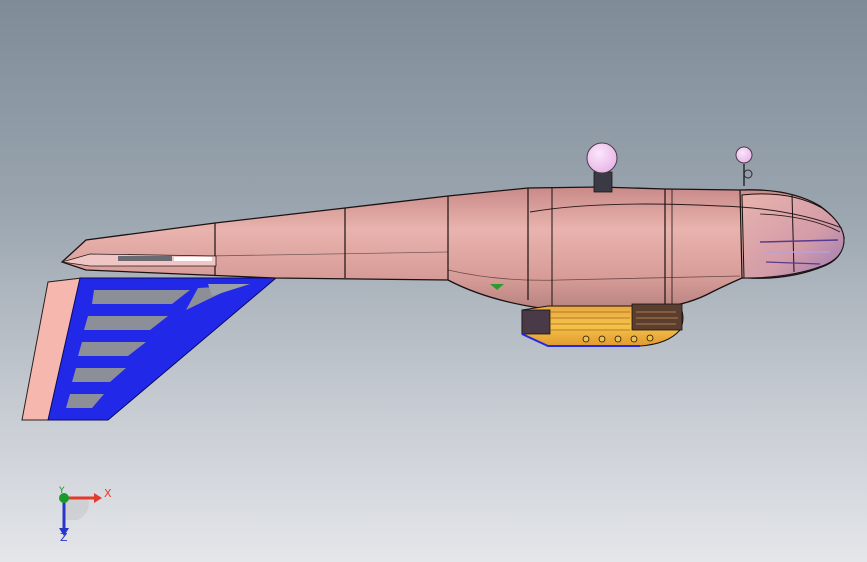  Describe the element at coordinates (64, 537) in the screenshot. I see `z-axis-label: Z` at that location.